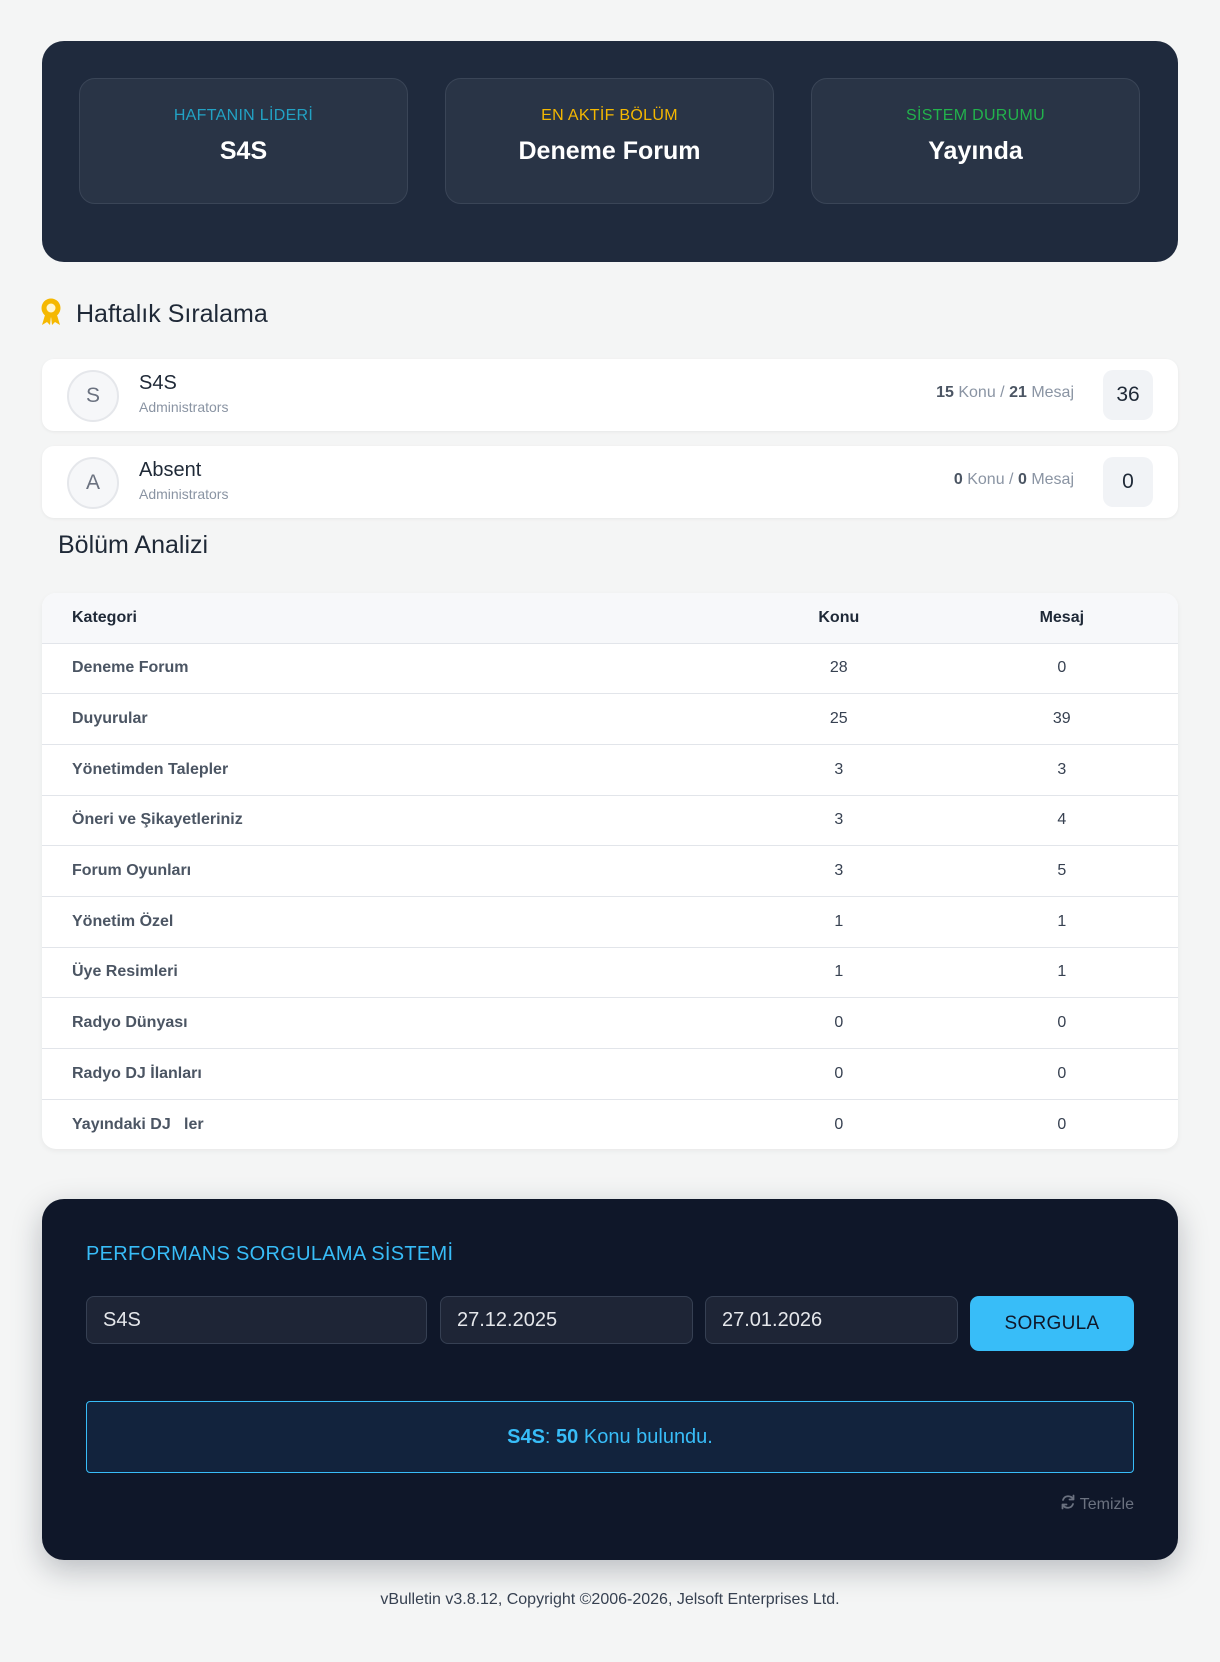 The width and height of the screenshot is (1220, 1662). What do you see at coordinates (387, 1124) in the screenshot?
I see `category-name: Yayındaki DJ ler` at bounding box center [387, 1124].